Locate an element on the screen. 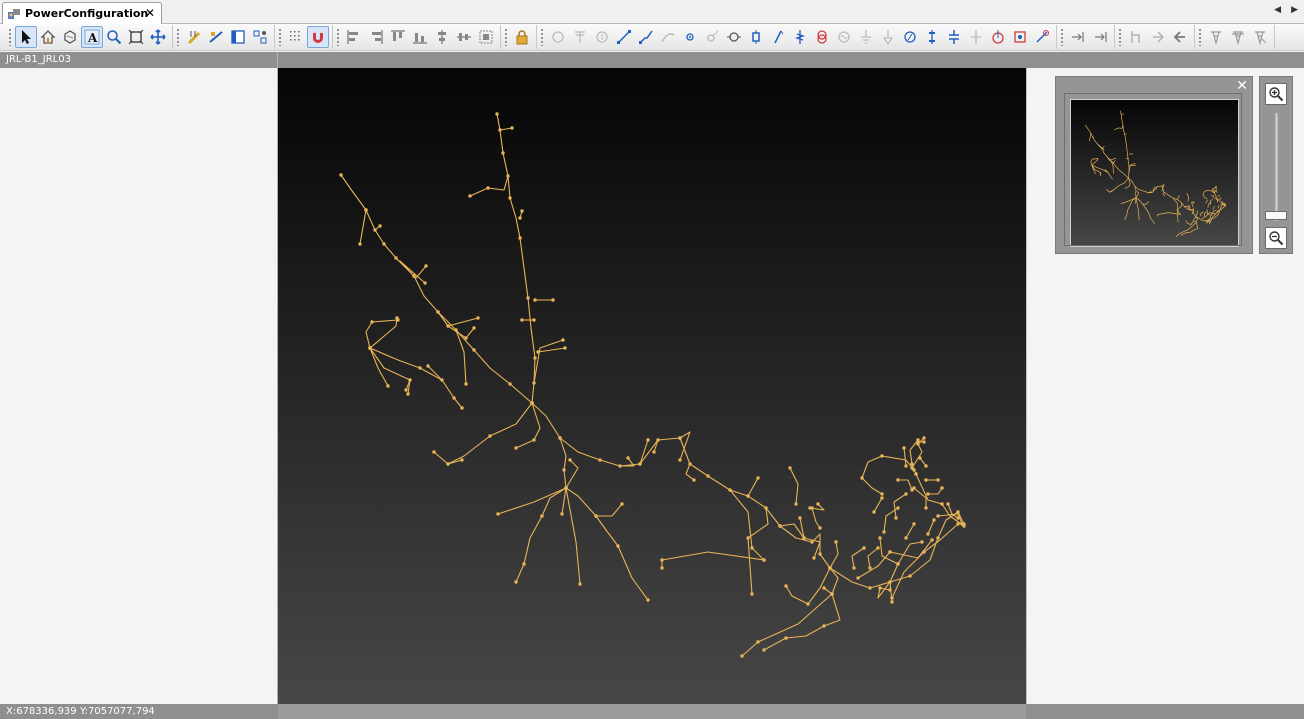  align-left-button is located at coordinates (354, 37).